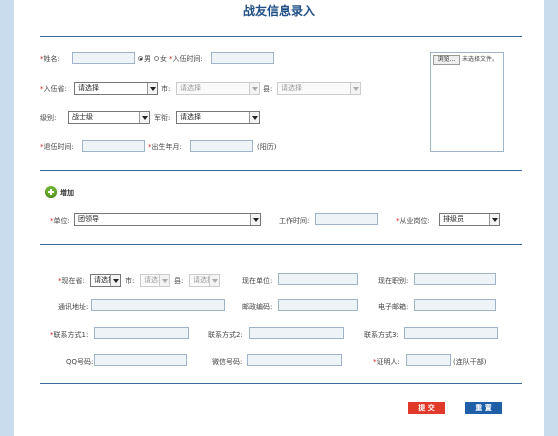  I want to click on reset-button: 重 置, so click(483, 408).